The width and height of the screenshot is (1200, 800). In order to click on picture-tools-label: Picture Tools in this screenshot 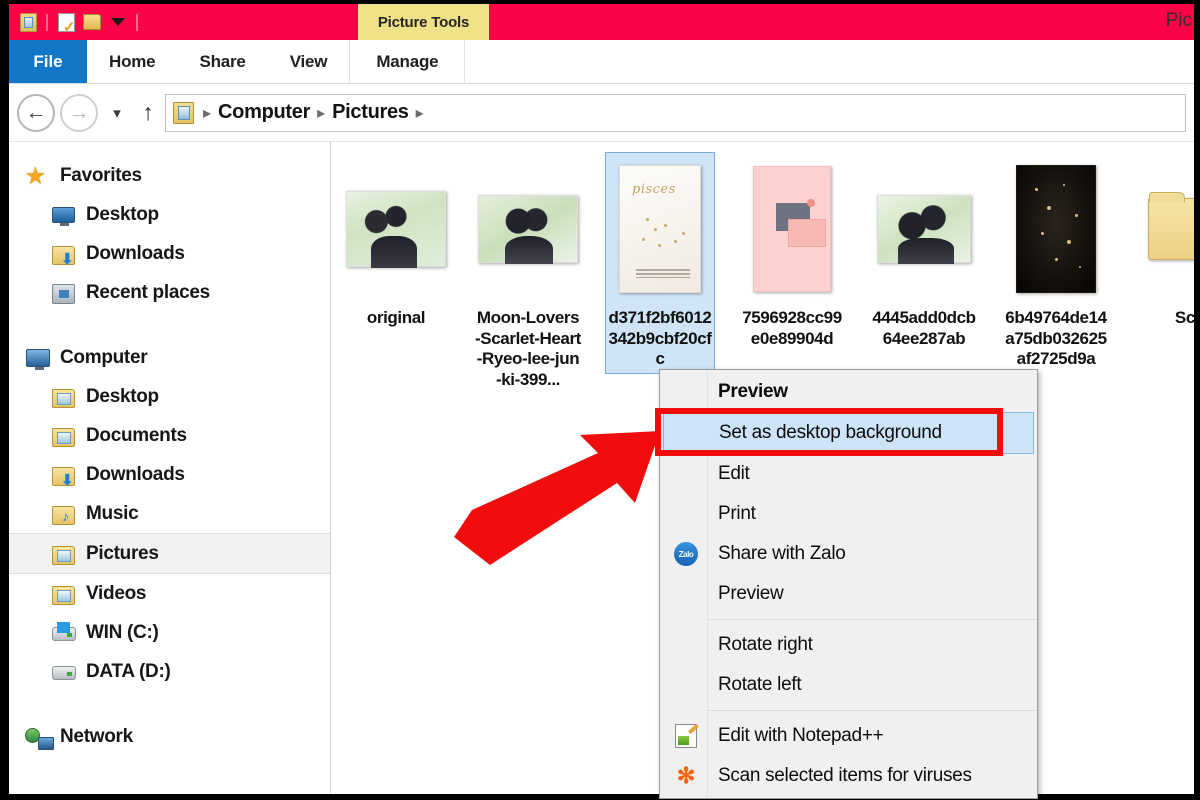, I will do `click(423, 22)`.